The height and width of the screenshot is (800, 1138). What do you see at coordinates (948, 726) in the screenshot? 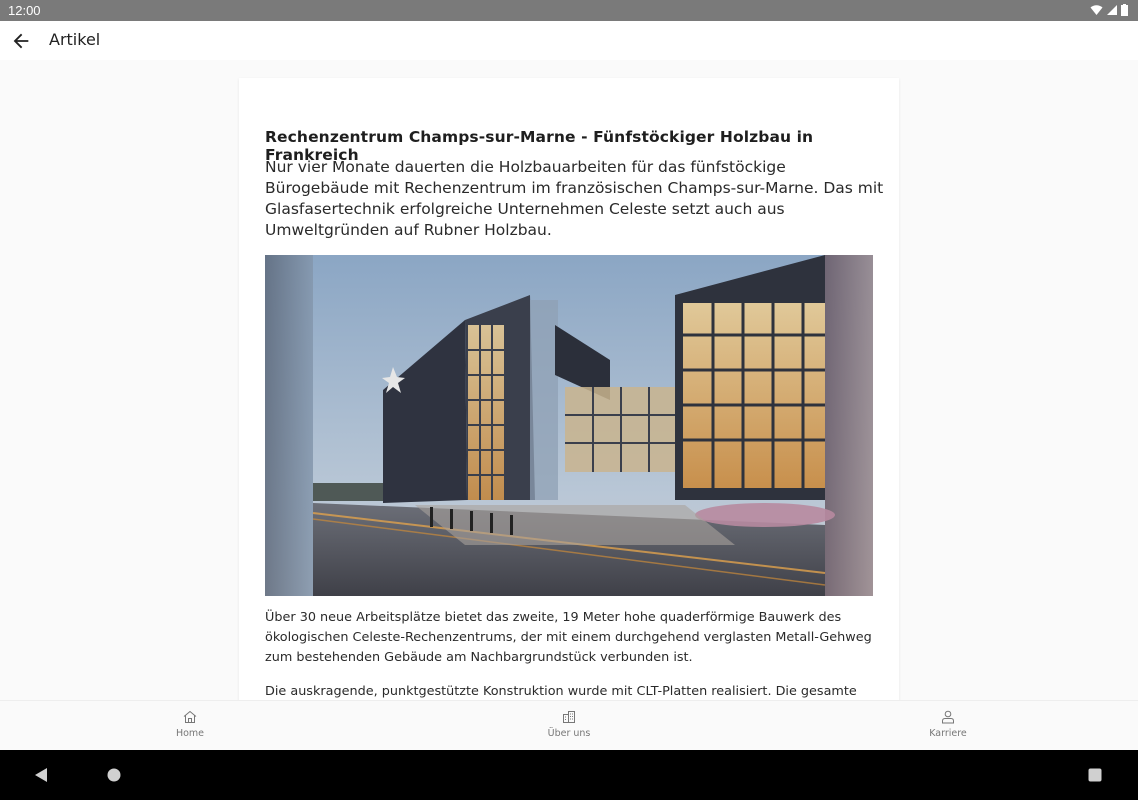
I see `nav-item-karriere: Karriere` at bounding box center [948, 726].